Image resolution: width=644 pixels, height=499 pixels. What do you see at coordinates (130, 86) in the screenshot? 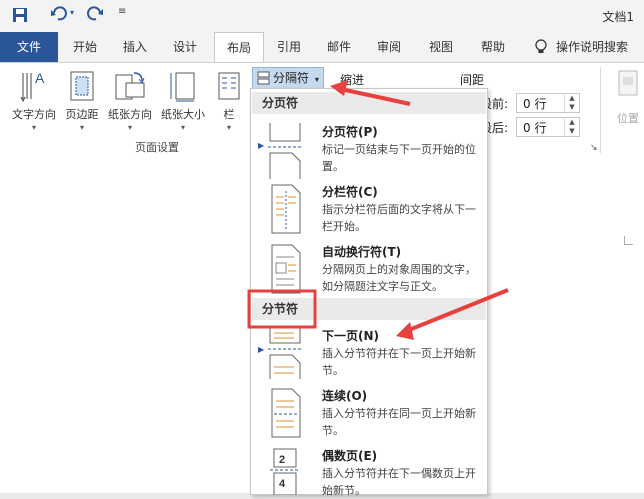
I see `orientation-icon` at bounding box center [130, 86].